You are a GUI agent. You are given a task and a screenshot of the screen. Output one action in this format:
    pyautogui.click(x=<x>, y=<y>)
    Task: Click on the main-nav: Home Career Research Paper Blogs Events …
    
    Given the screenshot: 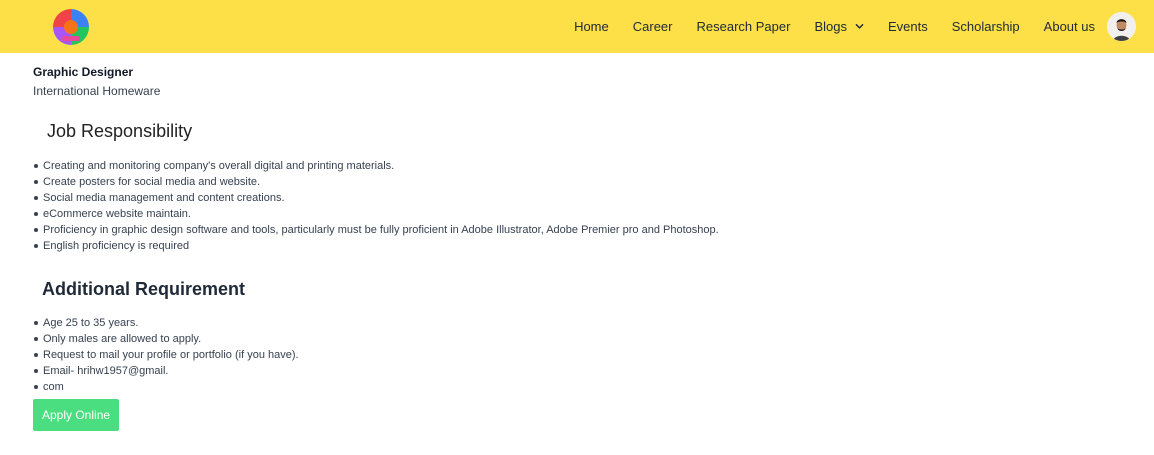 What is the action you would take?
    pyautogui.click(x=855, y=26)
    